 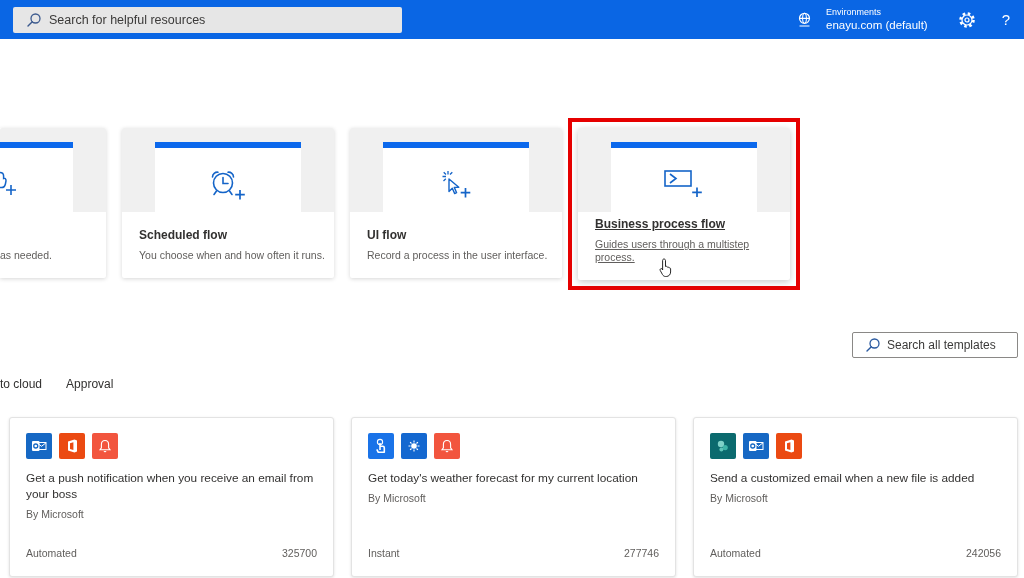 What do you see at coordinates (384, 553) in the screenshot?
I see `trigger-type: Instant` at bounding box center [384, 553].